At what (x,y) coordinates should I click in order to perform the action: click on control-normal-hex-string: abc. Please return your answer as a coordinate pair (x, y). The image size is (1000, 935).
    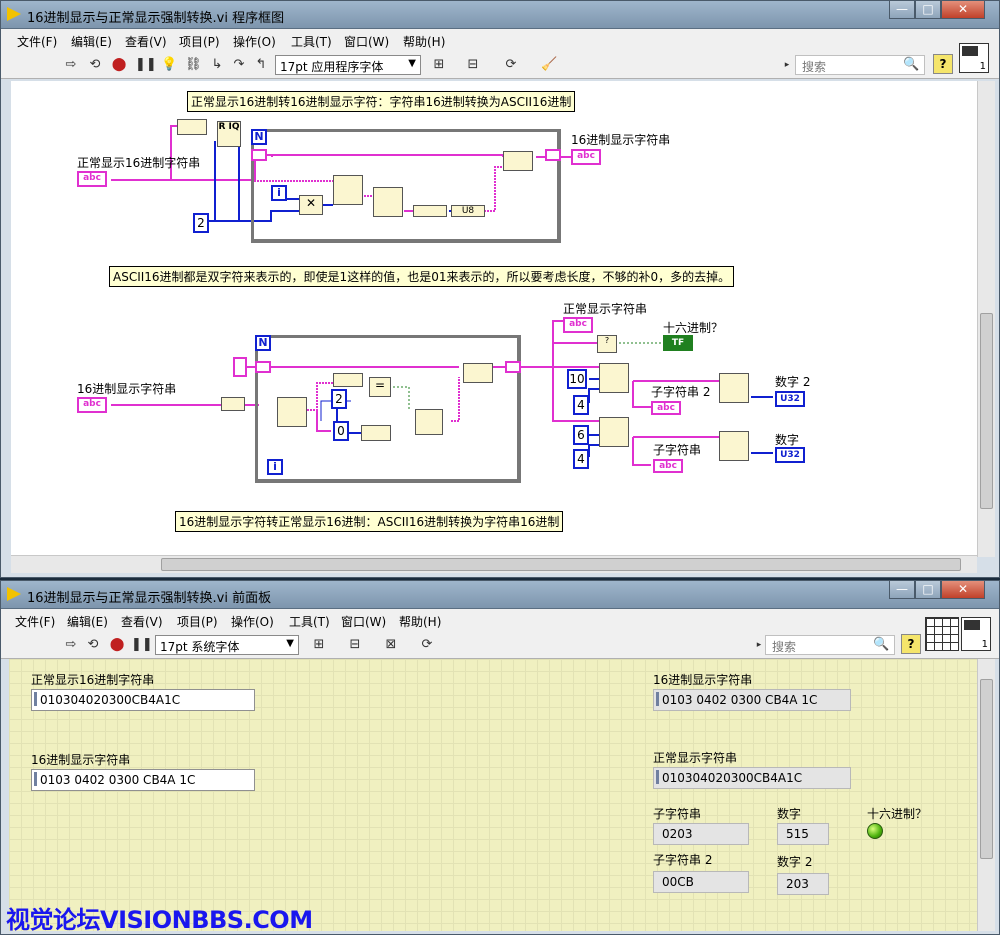
    Looking at the image, I should click on (92, 179).